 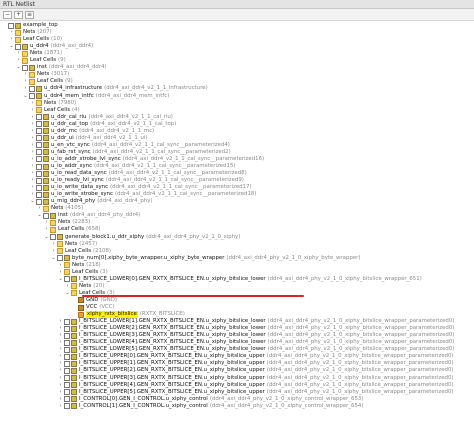 What do you see at coordinates (91, 201) in the screenshot?
I see `tree-row: ⌄ u_mig_ddr4_phy (ddr4_axi_ddr4_phy)` at bounding box center [91, 201].